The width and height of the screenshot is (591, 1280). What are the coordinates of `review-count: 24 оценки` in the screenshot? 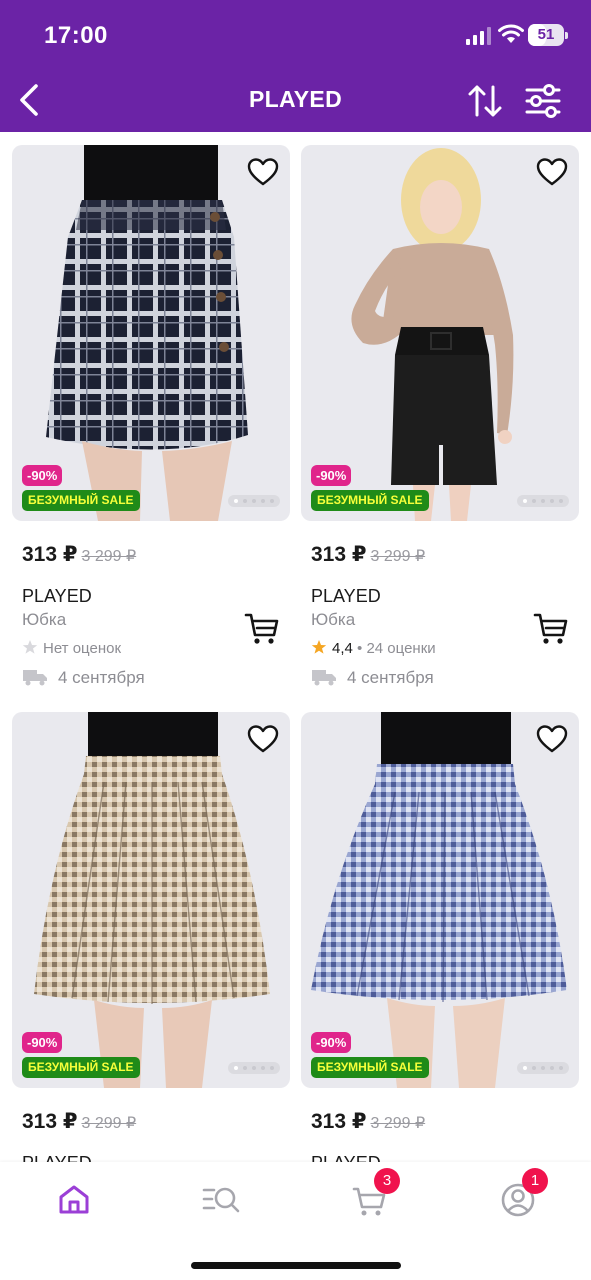 It's located at (401, 648).